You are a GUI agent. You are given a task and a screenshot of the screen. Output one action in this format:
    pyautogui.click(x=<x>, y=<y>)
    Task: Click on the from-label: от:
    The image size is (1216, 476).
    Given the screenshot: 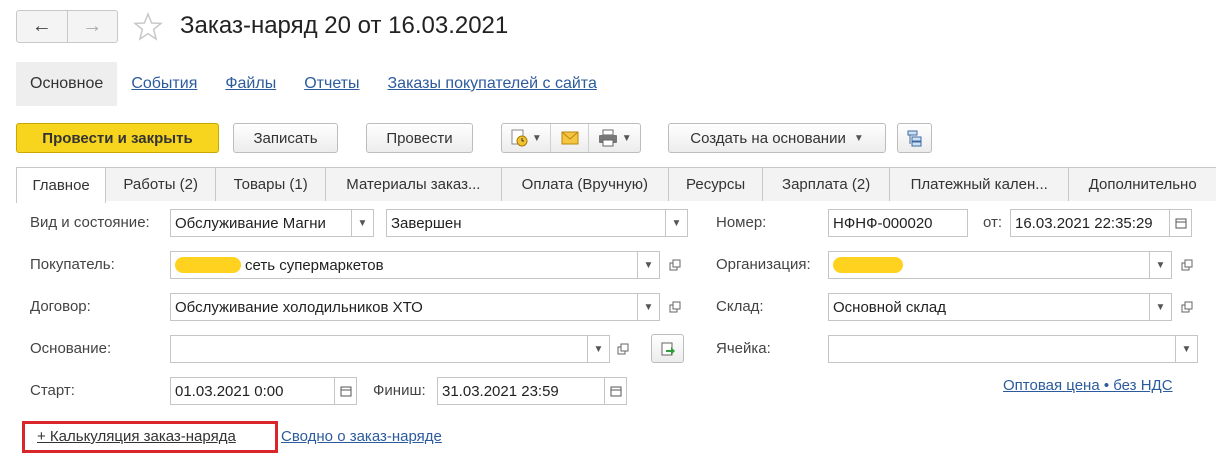 What is the action you would take?
    pyautogui.click(x=993, y=222)
    